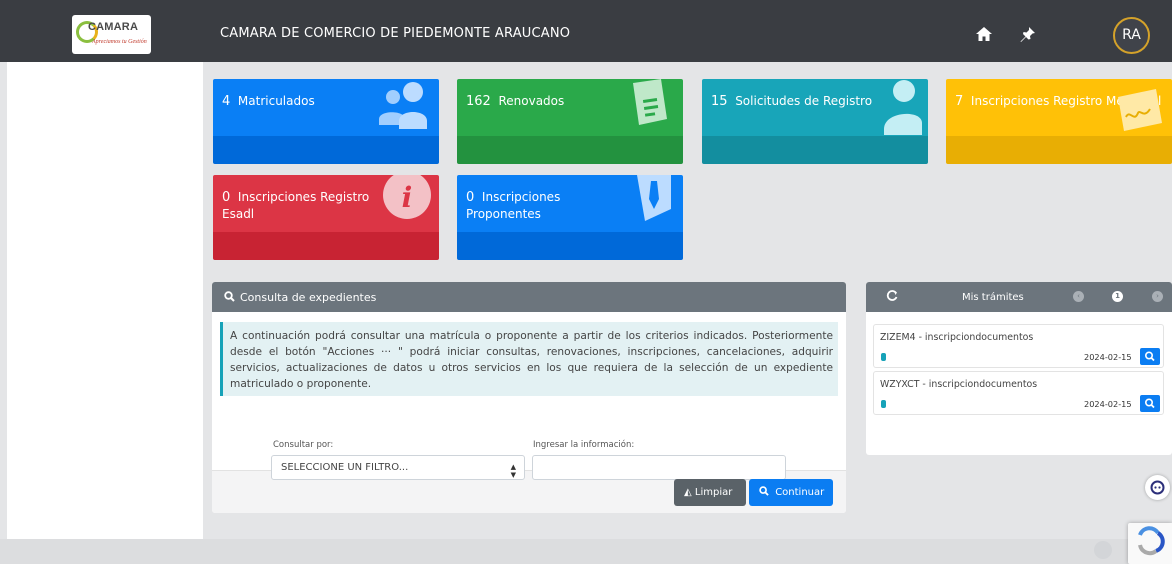  Describe the element at coordinates (268, 101) in the screenshot. I see `card-label: 4 Matriculados` at that location.